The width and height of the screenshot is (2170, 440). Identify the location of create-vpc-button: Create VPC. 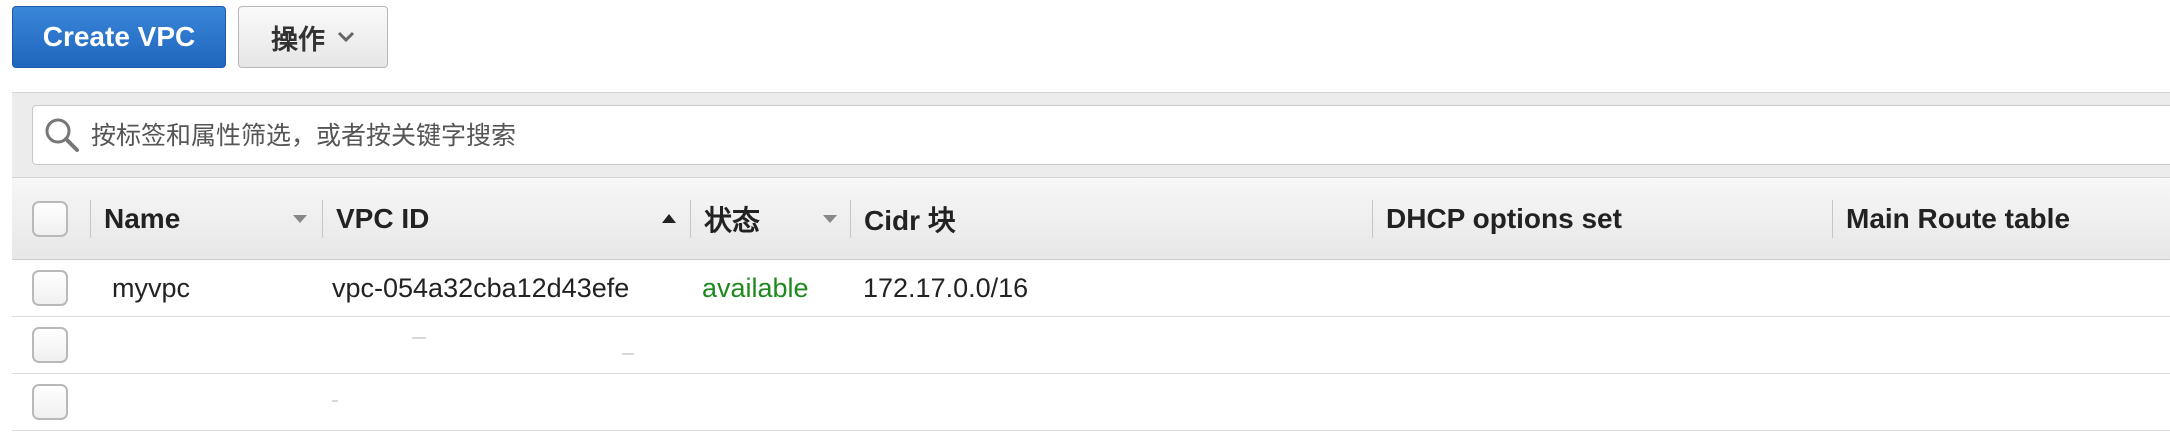
(119, 37).